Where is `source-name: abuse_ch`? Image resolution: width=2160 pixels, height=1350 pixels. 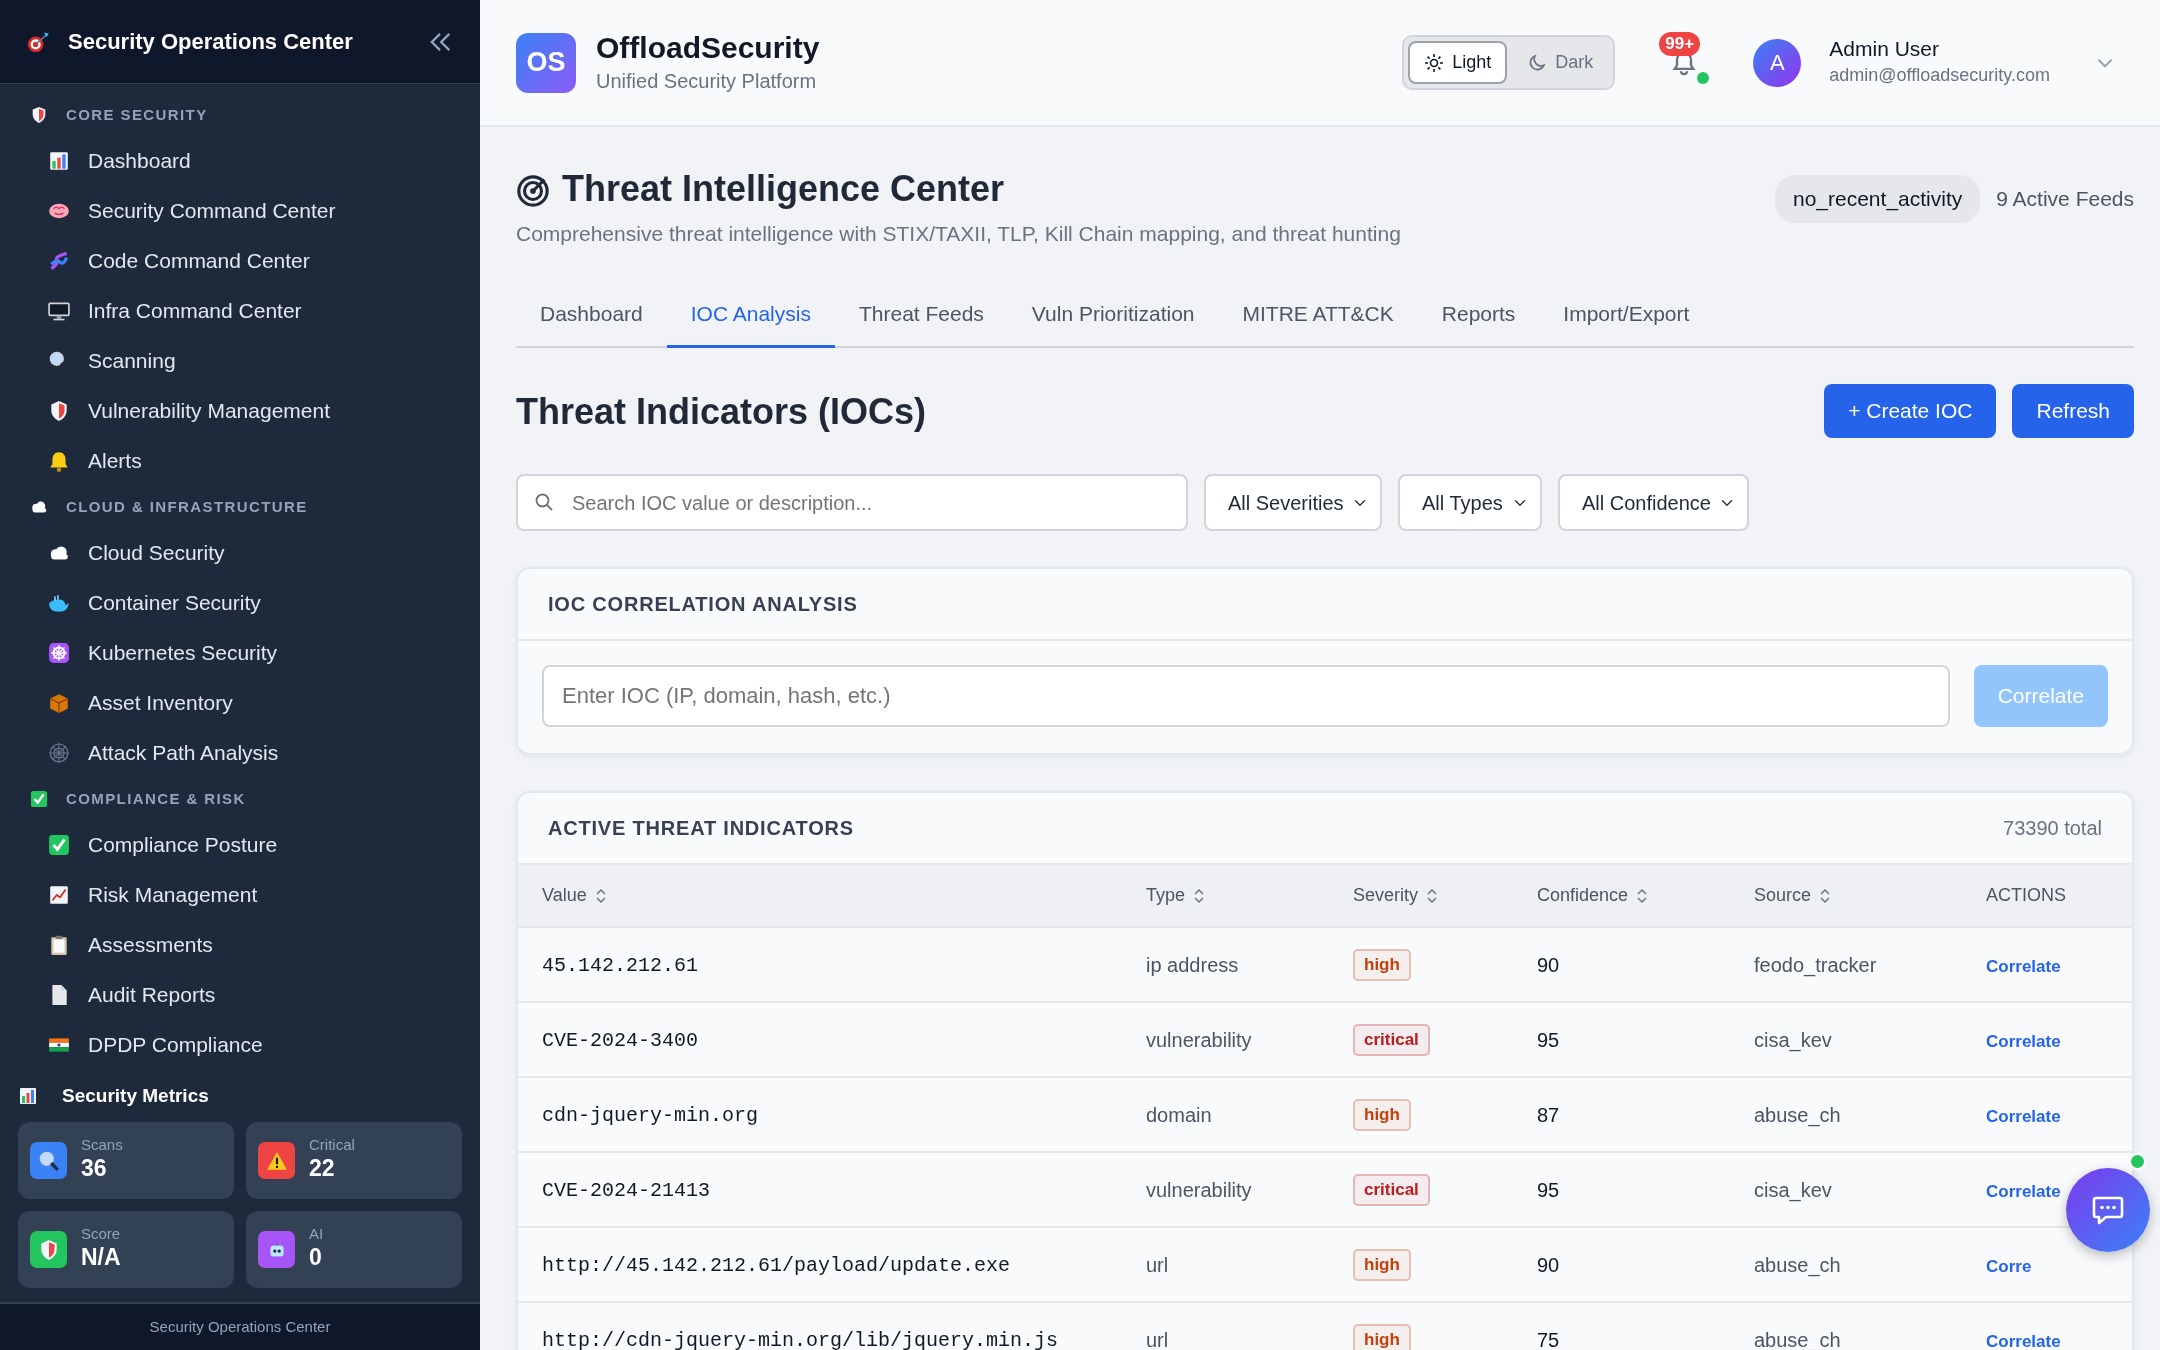
source-name: abuse_ch is located at coordinates (1797, 1264).